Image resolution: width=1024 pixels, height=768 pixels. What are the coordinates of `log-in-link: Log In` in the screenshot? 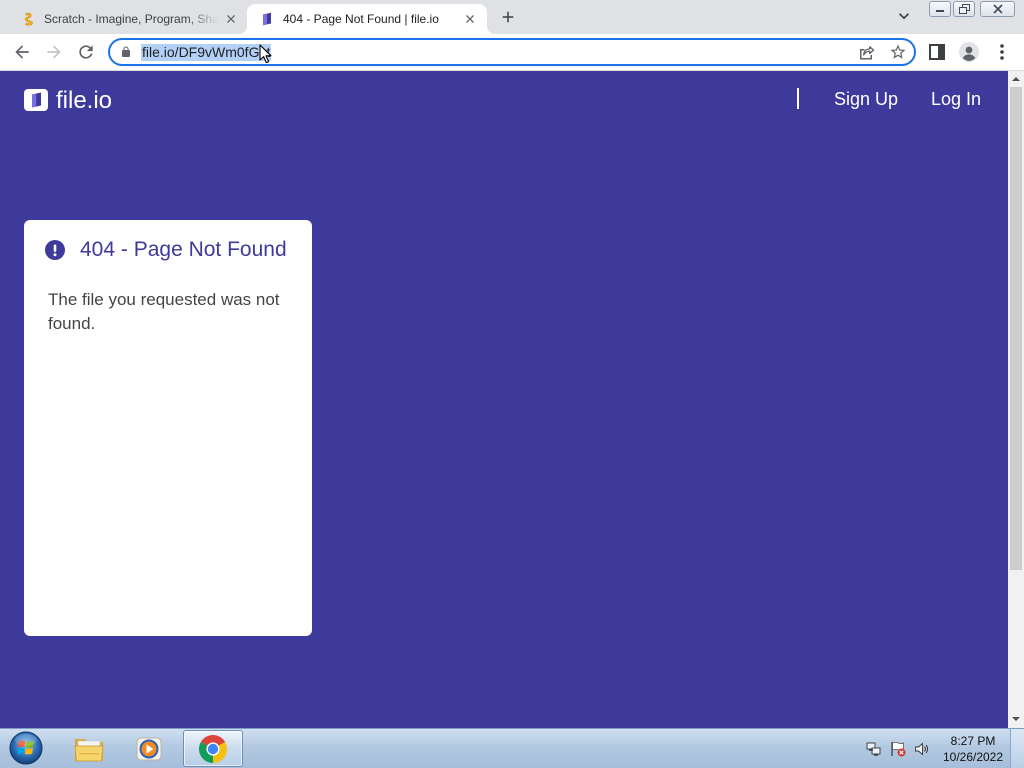 It's located at (956, 99).